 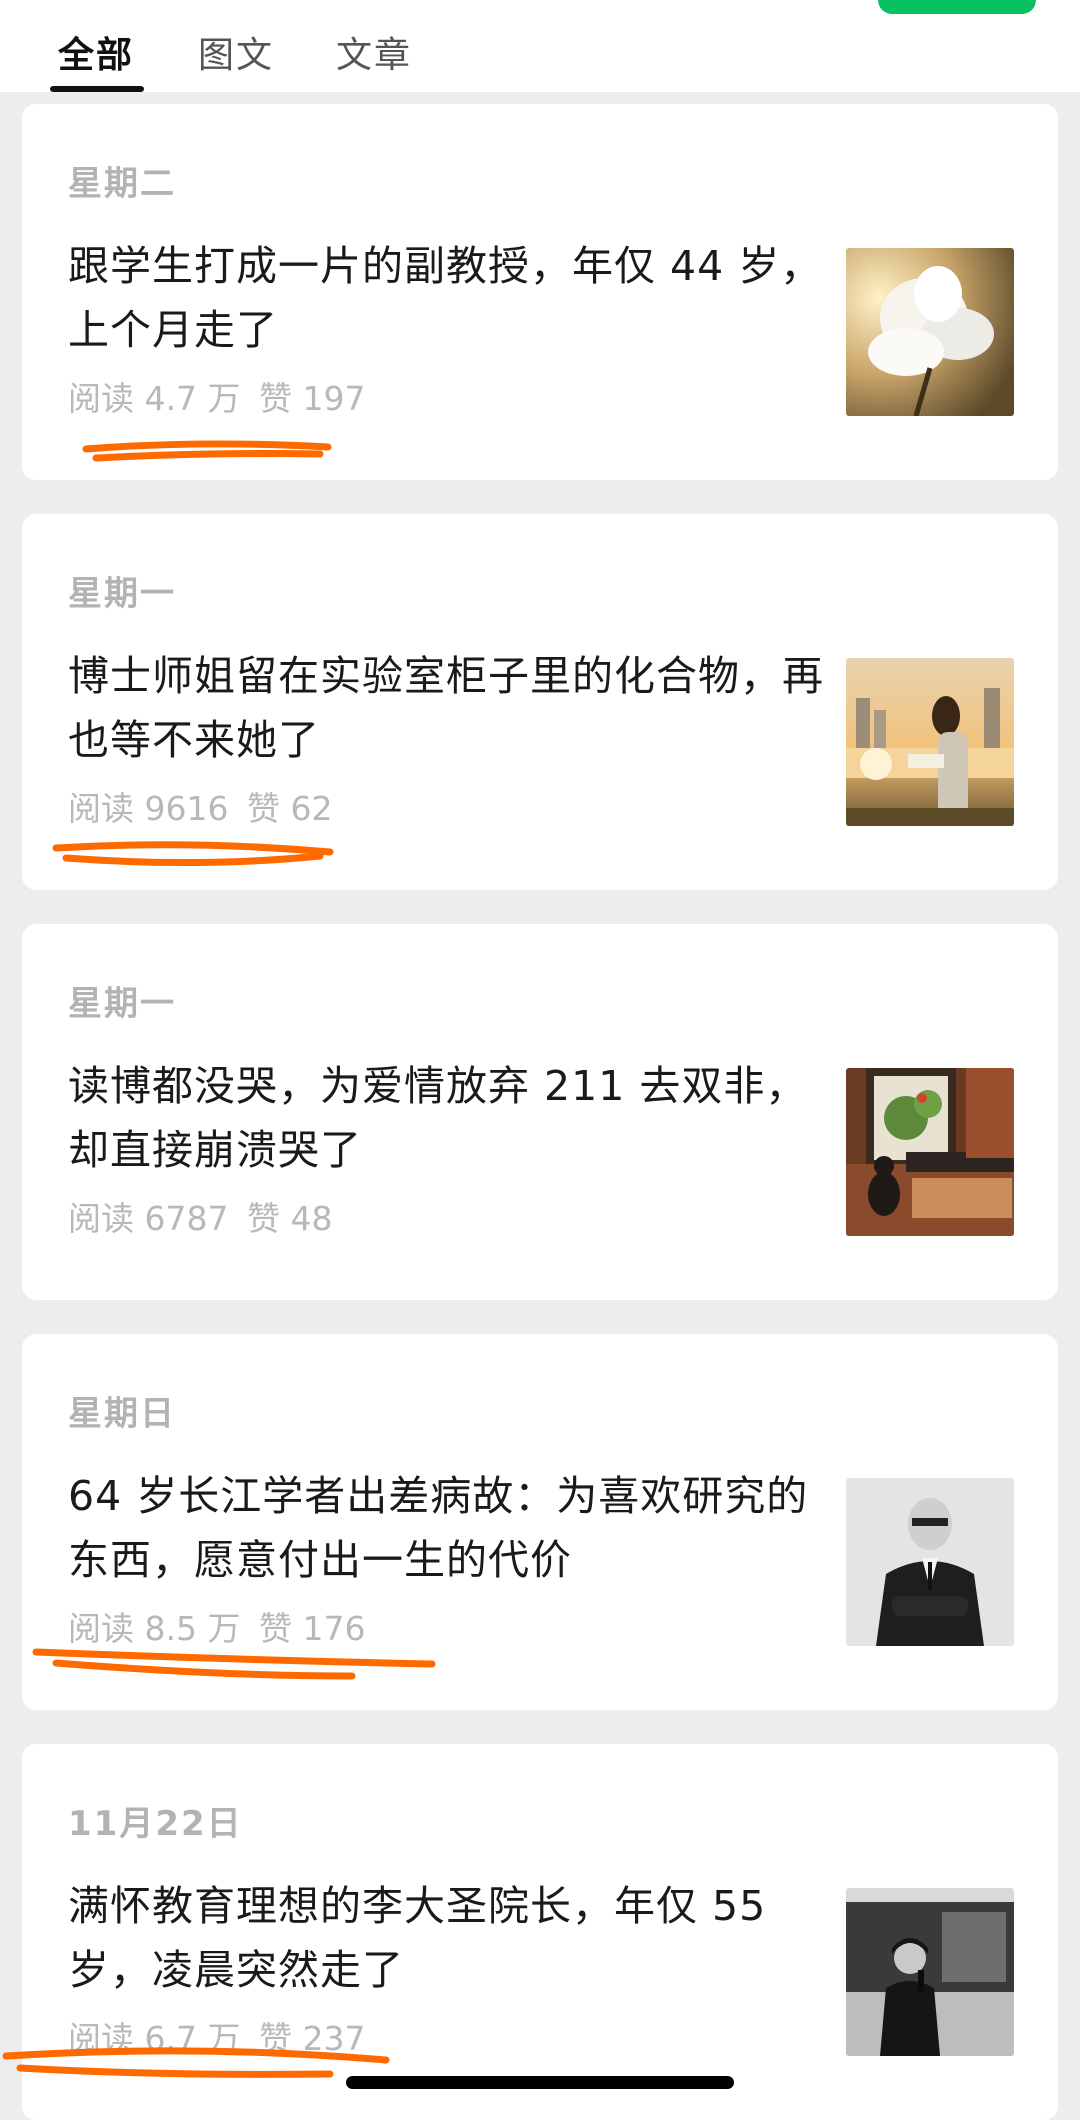 I want to click on active-tab-indicator, so click(x=97, y=89).